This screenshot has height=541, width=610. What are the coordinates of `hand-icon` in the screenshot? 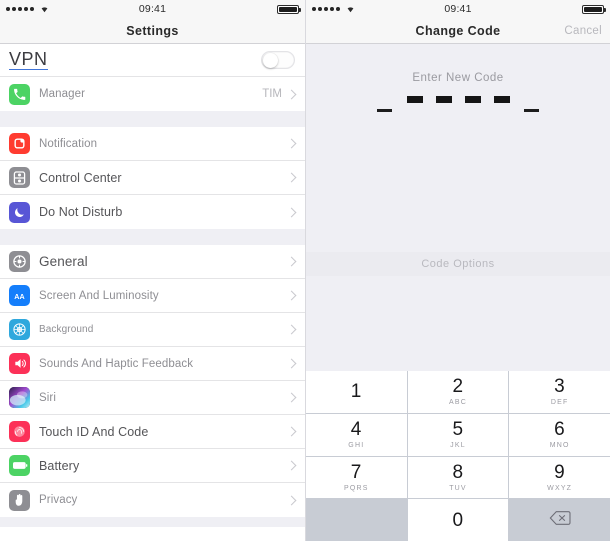 It's located at (19, 500).